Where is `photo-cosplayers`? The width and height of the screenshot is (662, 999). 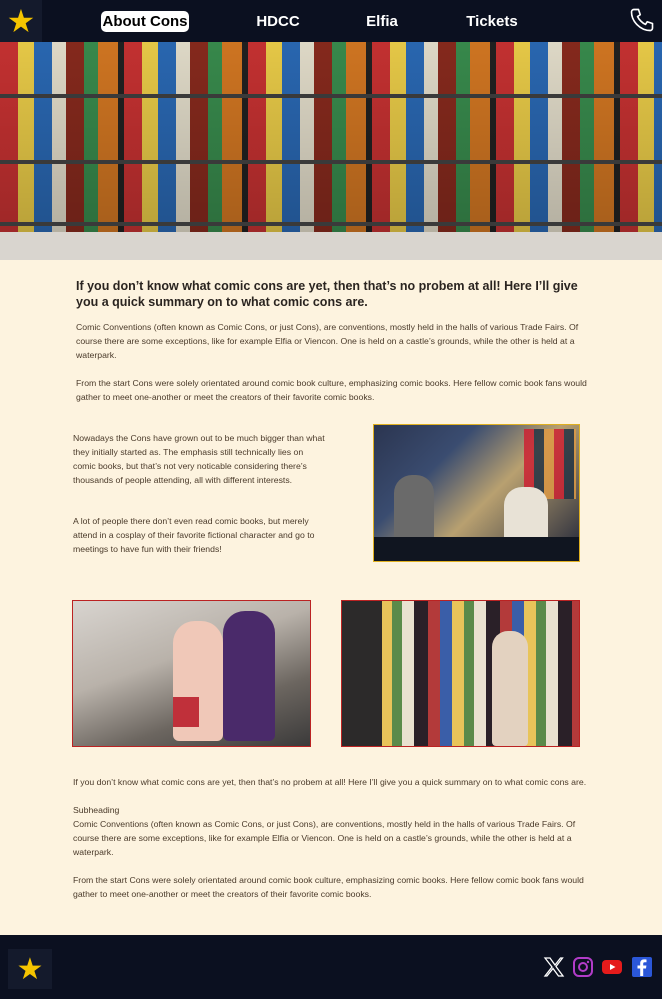 photo-cosplayers is located at coordinates (191, 673).